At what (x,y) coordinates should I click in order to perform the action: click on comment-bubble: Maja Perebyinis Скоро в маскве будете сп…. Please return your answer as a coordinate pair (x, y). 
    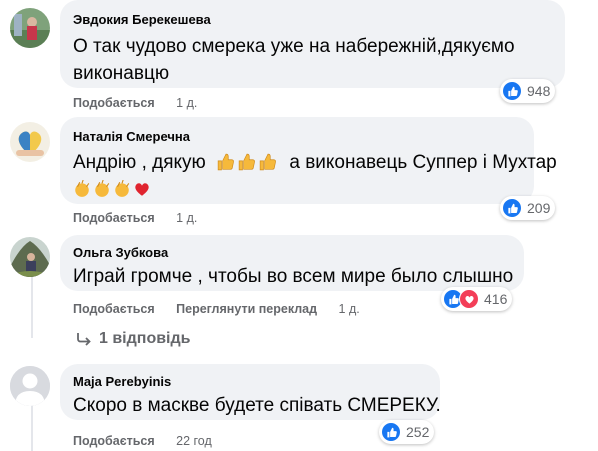
    Looking at the image, I should click on (250, 392).